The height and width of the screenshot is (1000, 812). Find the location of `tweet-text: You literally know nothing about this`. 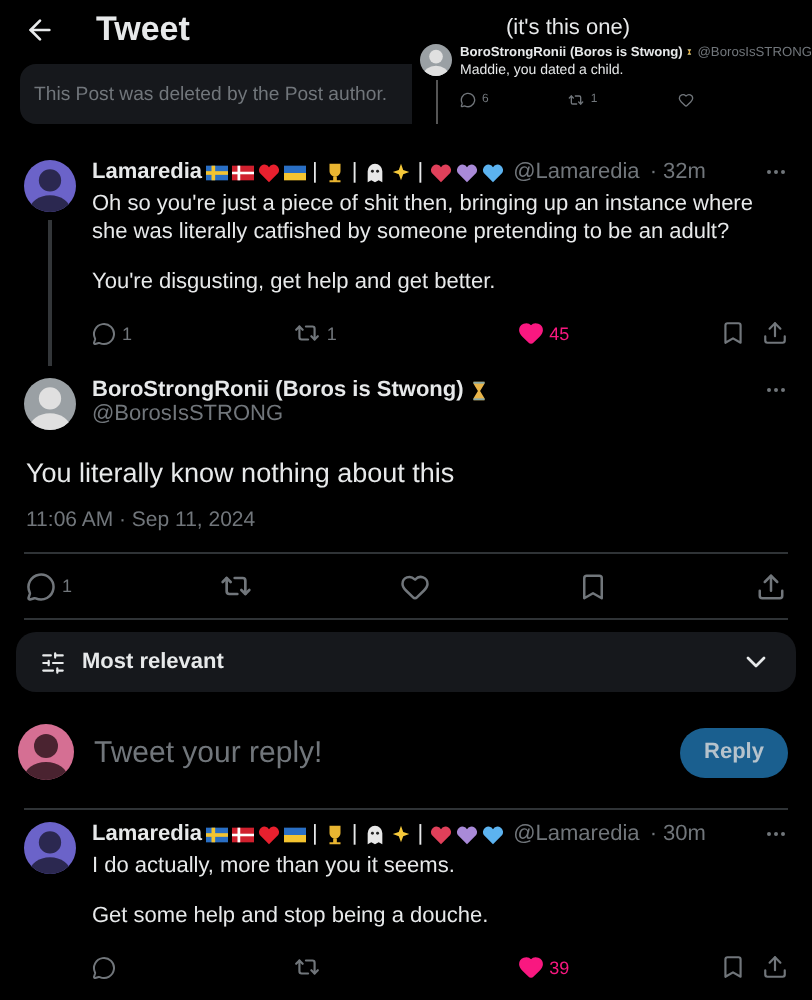

tweet-text: You literally know nothing about this is located at coordinates (241, 473).